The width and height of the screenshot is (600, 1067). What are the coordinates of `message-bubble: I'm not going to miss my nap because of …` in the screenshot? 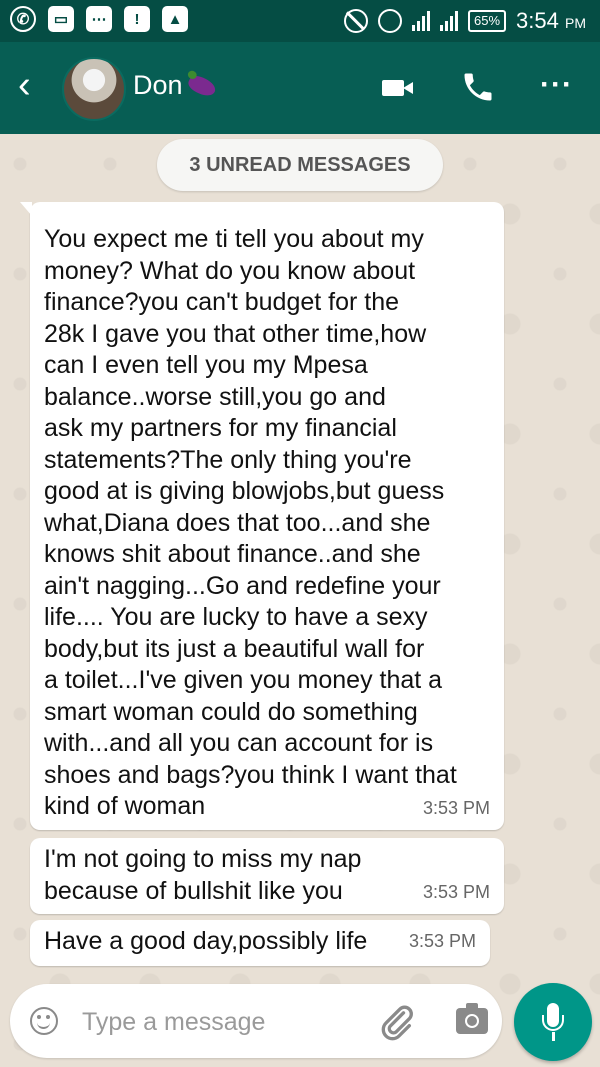 It's located at (267, 876).